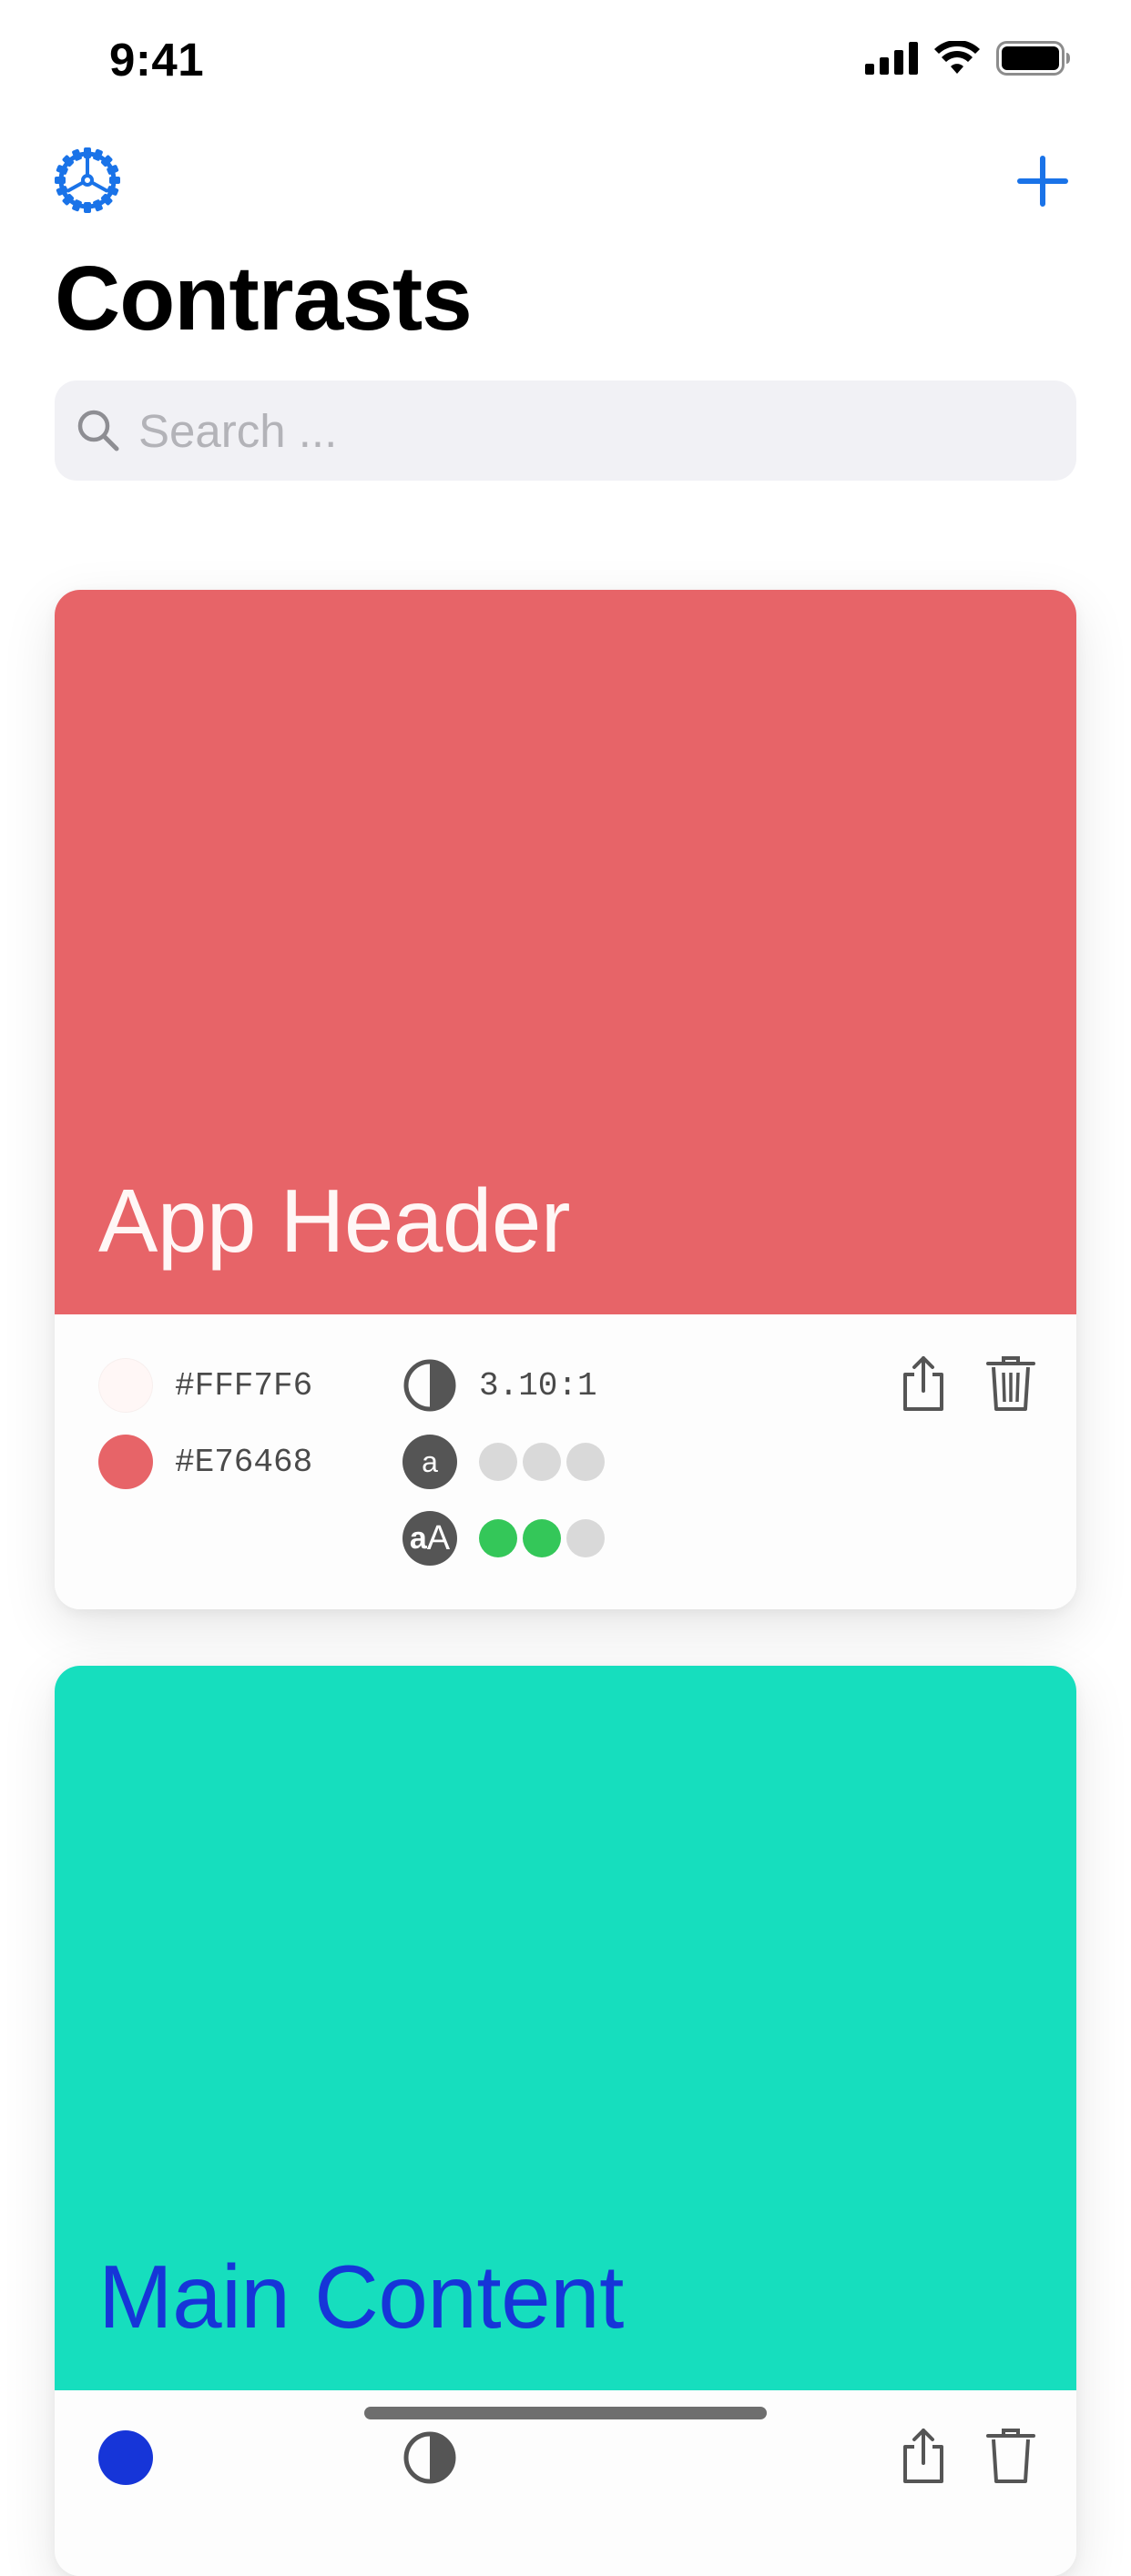 This screenshot has height=2576, width=1131. What do you see at coordinates (418, 1538) in the screenshot?
I see `large-text-letter-small: a` at bounding box center [418, 1538].